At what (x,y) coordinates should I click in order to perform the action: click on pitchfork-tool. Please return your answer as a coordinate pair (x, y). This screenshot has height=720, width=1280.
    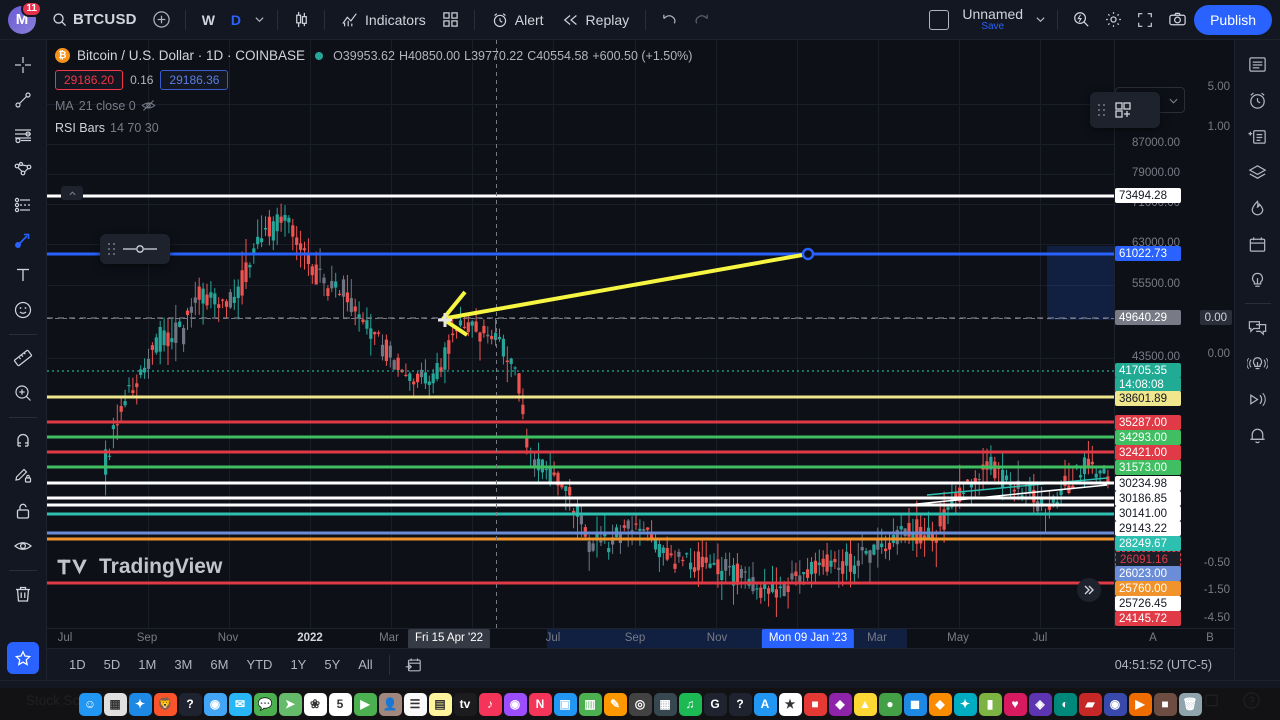
    Looking at the image, I should click on (23, 170).